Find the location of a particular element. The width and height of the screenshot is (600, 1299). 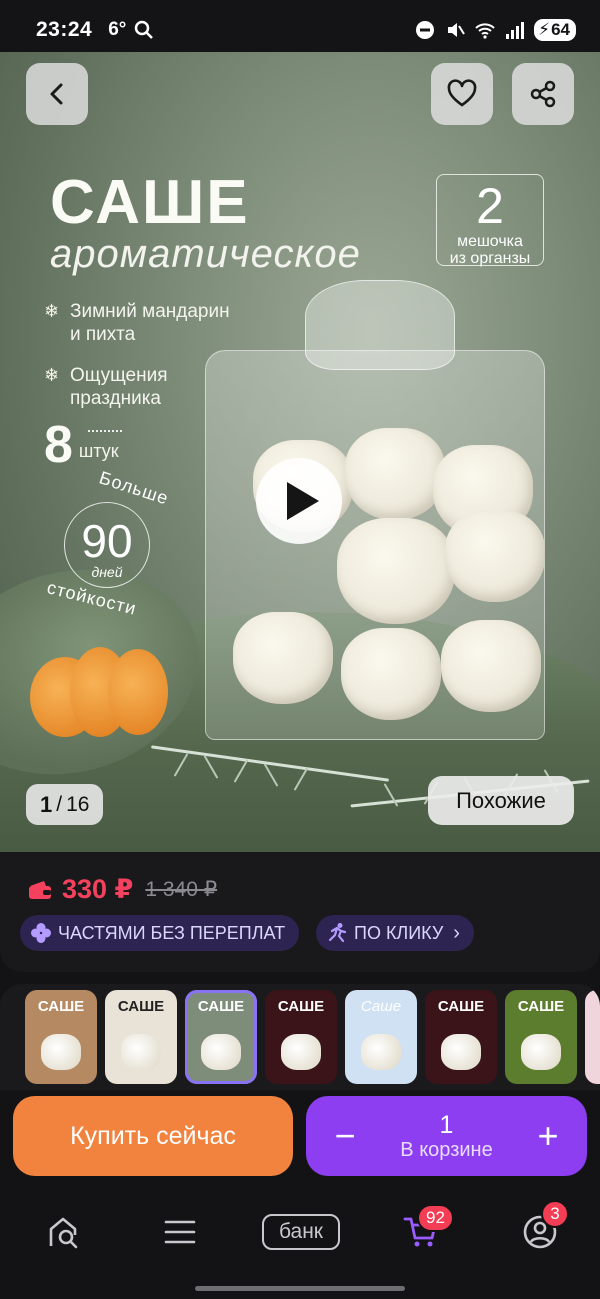

chevron-left-icon is located at coordinates (56, 94).